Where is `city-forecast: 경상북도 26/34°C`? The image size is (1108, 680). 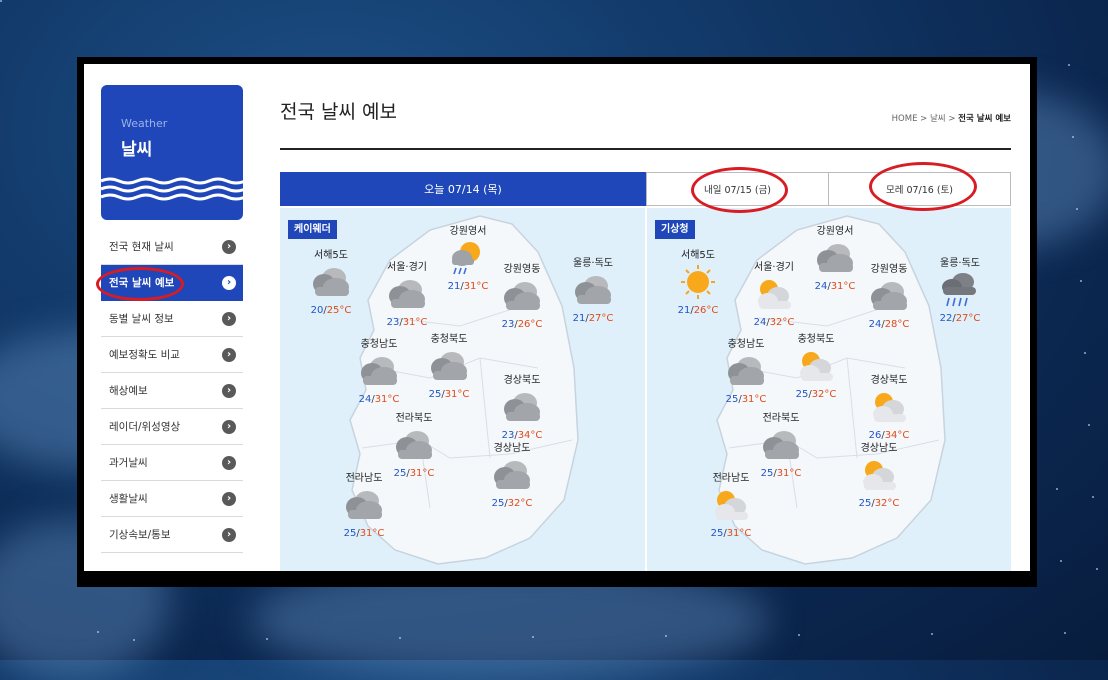
city-forecast: 경상북도 26/34°C is located at coordinates (889, 406).